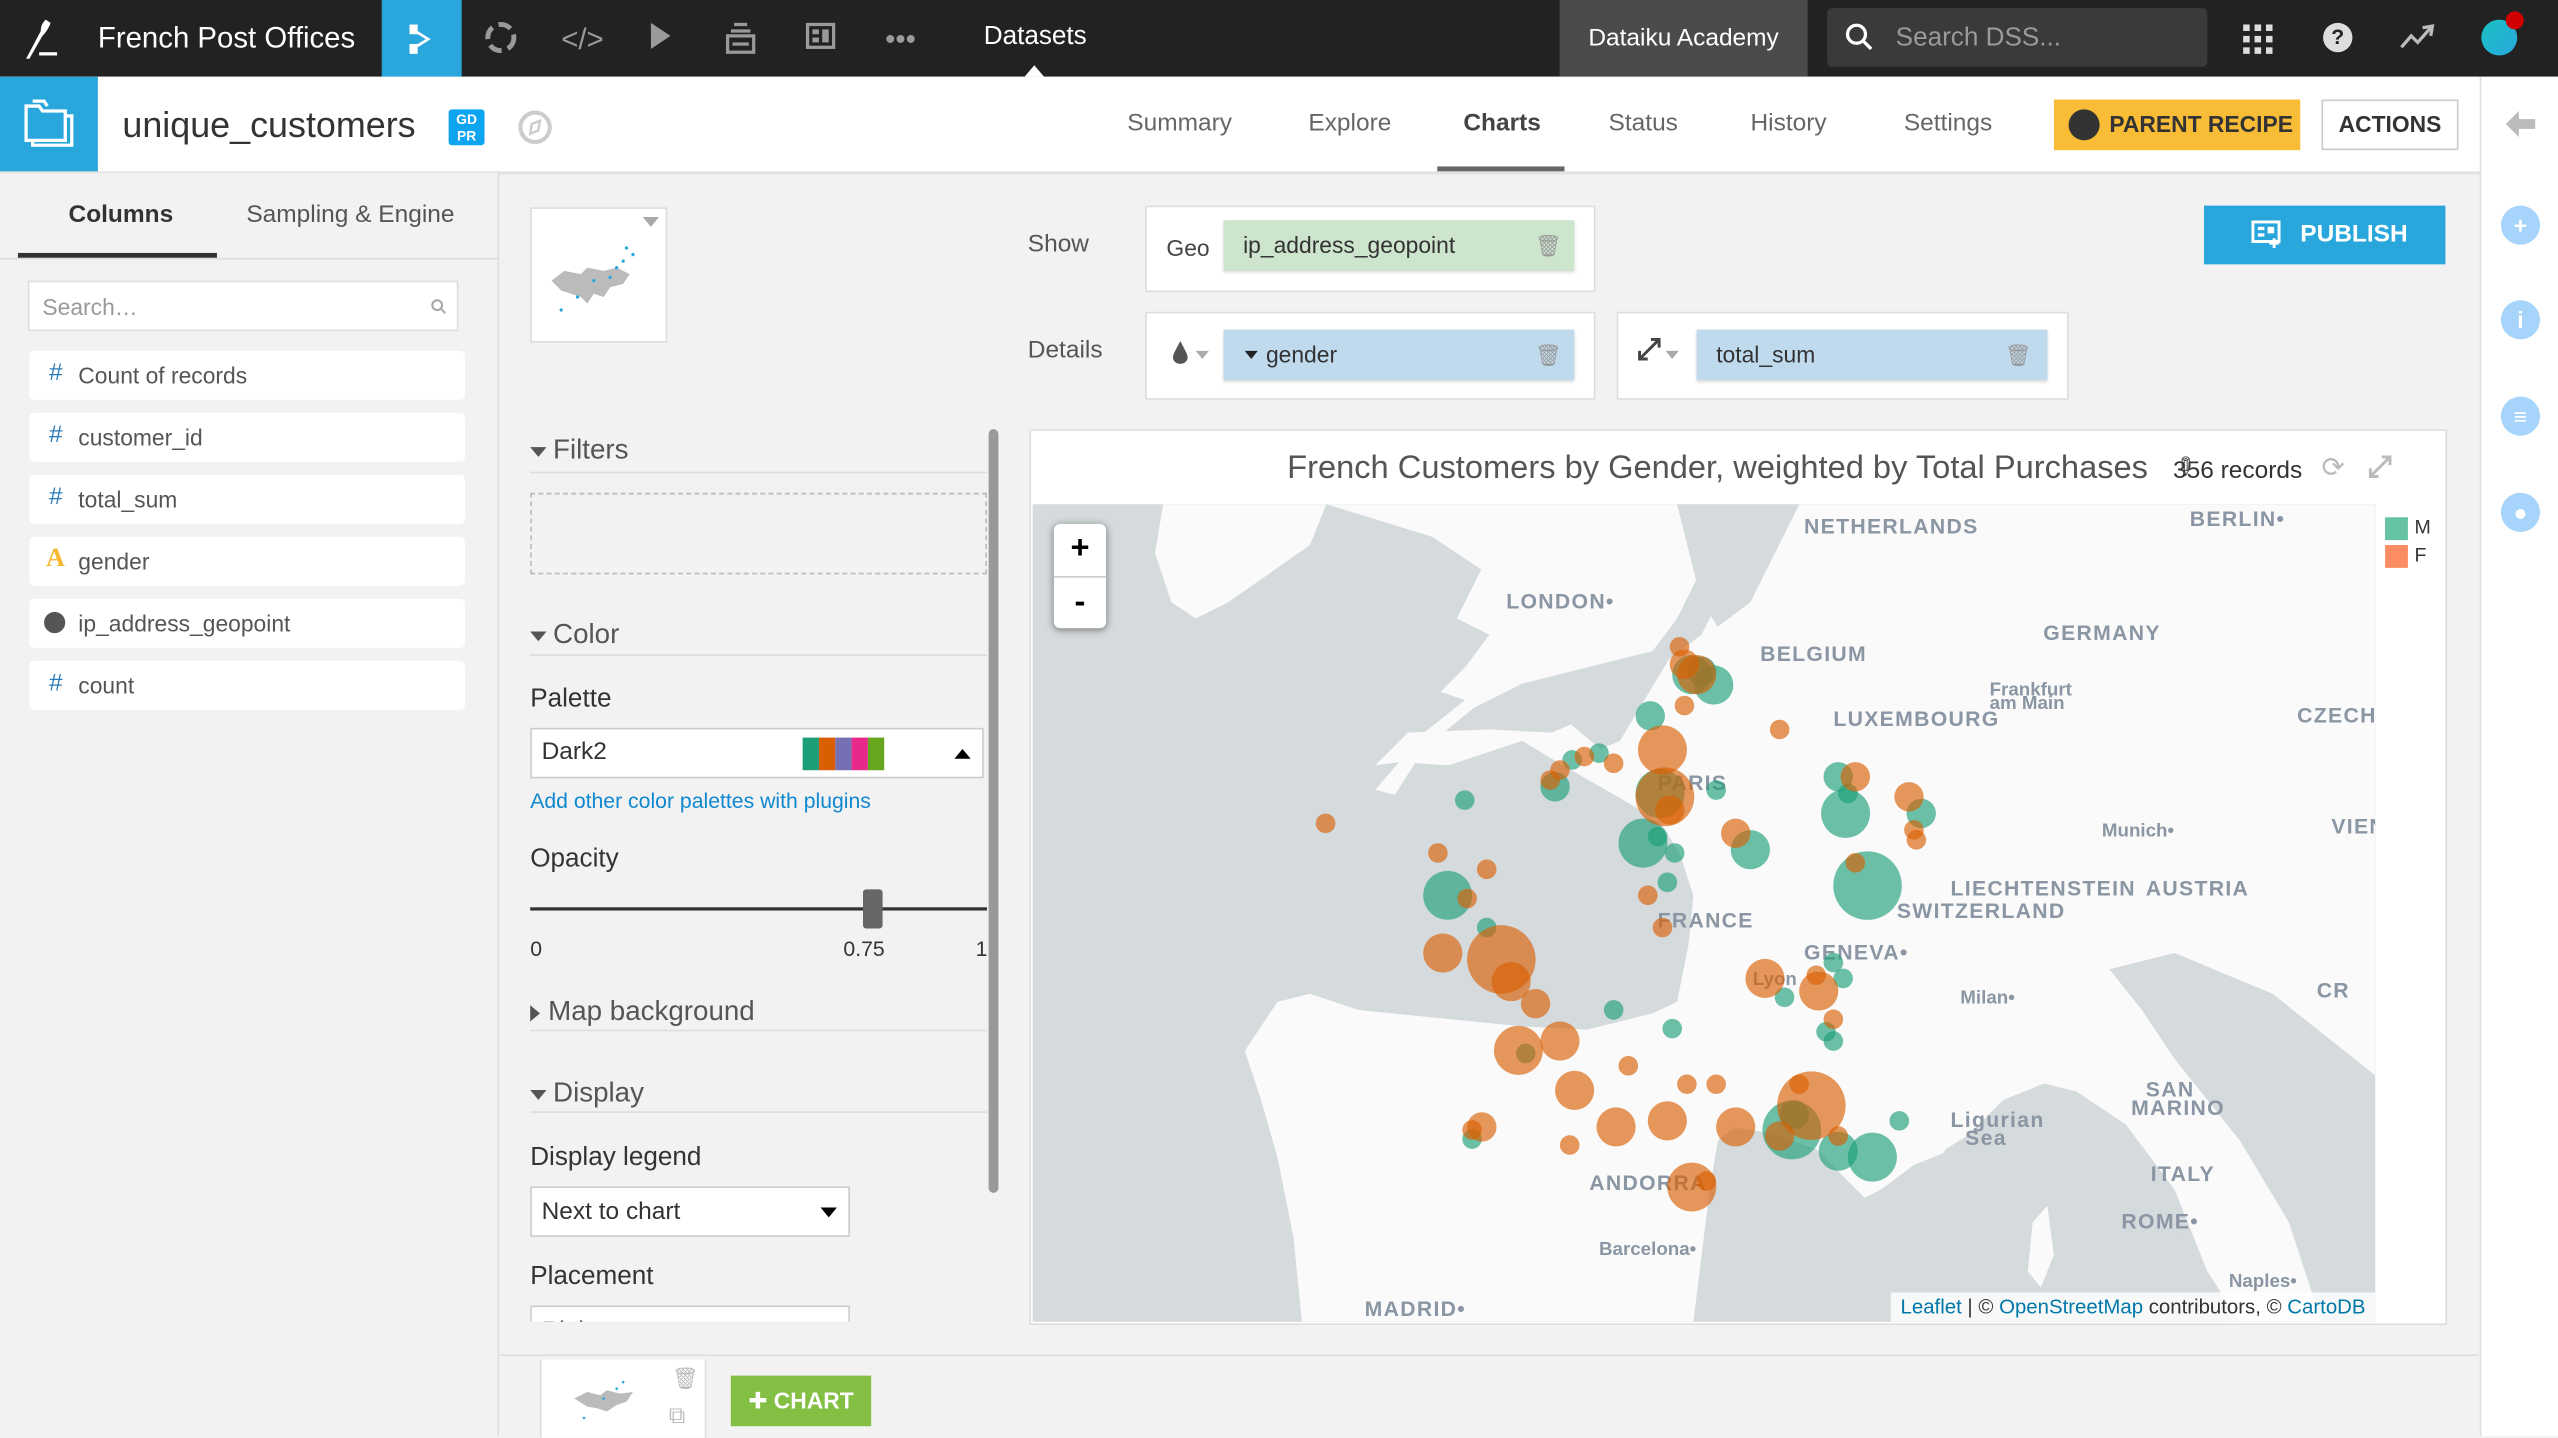 The height and width of the screenshot is (1438, 2558). What do you see at coordinates (1349, 123) in the screenshot?
I see `tab-explore: Explore` at bounding box center [1349, 123].